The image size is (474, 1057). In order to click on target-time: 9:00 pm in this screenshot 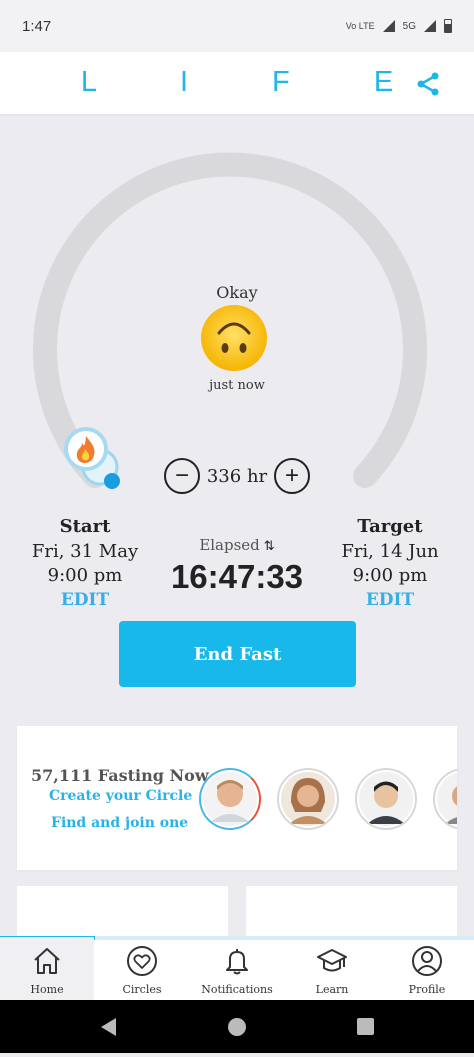, I will do `click(390, 575)`.